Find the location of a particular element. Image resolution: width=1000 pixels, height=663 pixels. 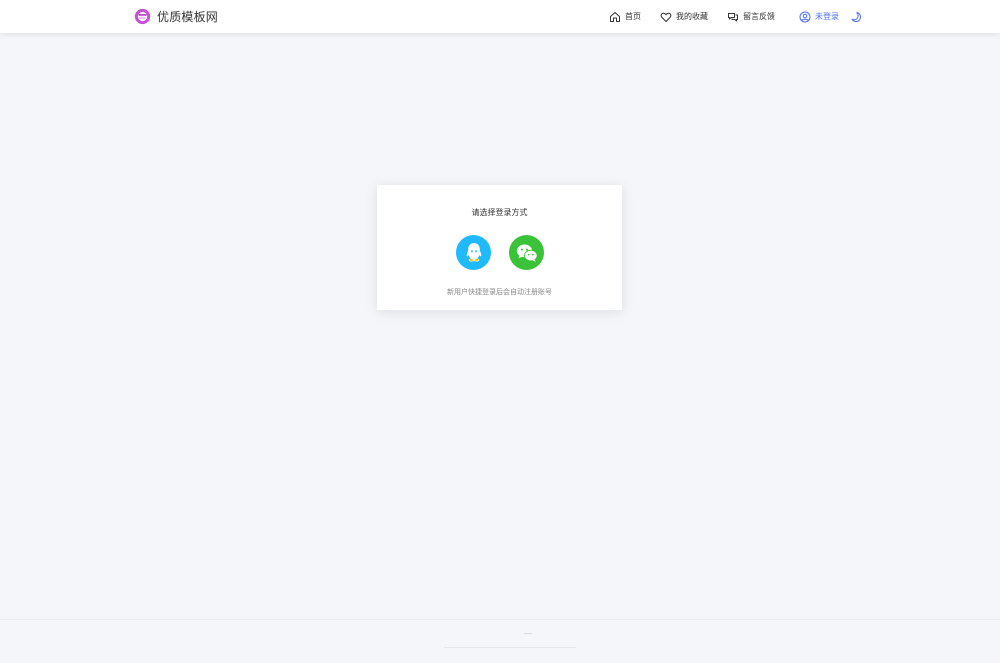

qq-icon is located at coordinates (473, 251).